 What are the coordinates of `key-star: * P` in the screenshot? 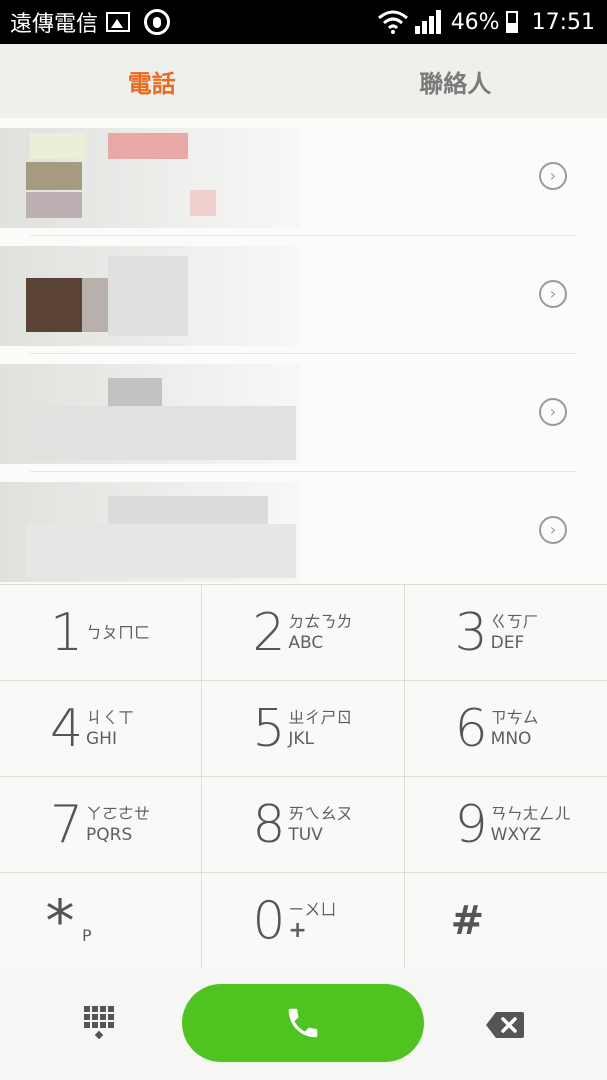 It's located at (101, 921).